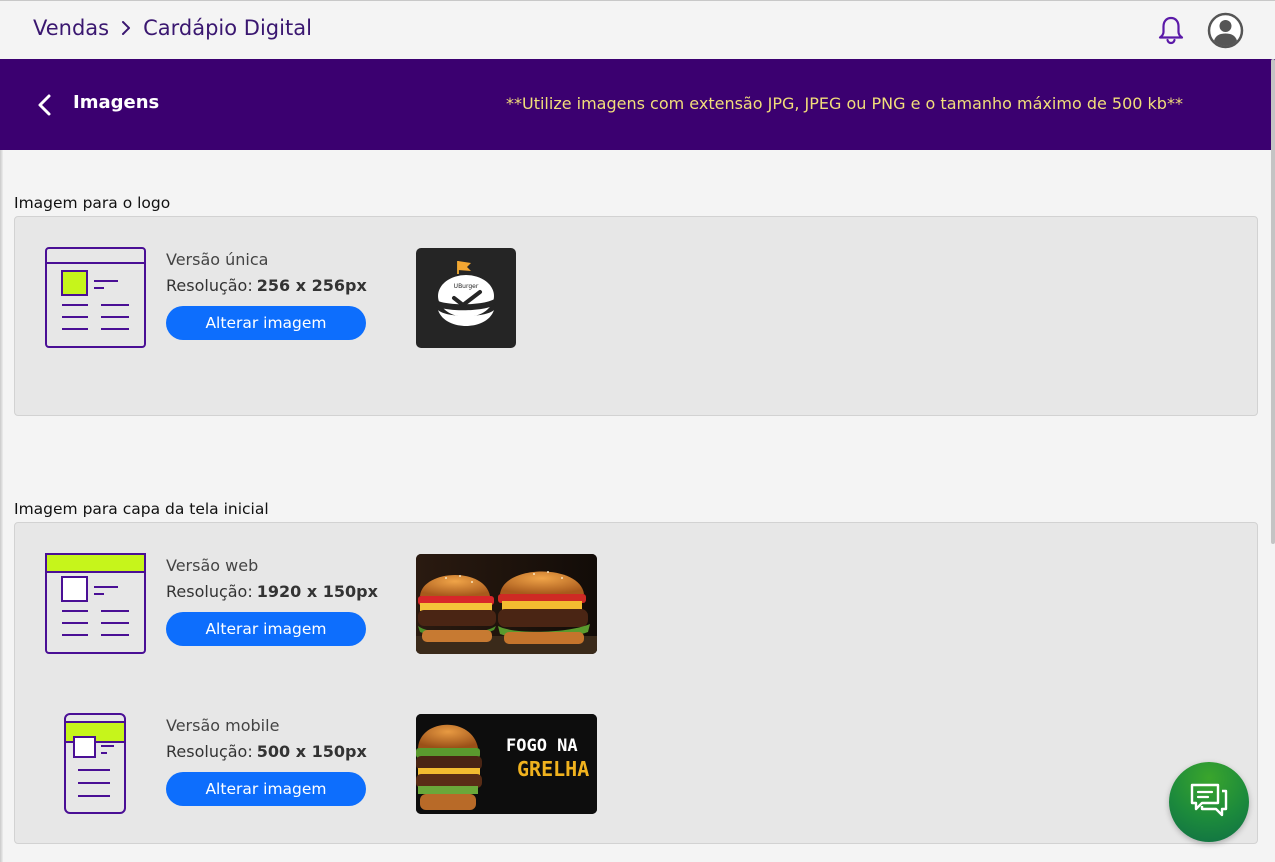  I want to click on cover-section-label: Imagem para capa da tela inicial, so click(141, 509).